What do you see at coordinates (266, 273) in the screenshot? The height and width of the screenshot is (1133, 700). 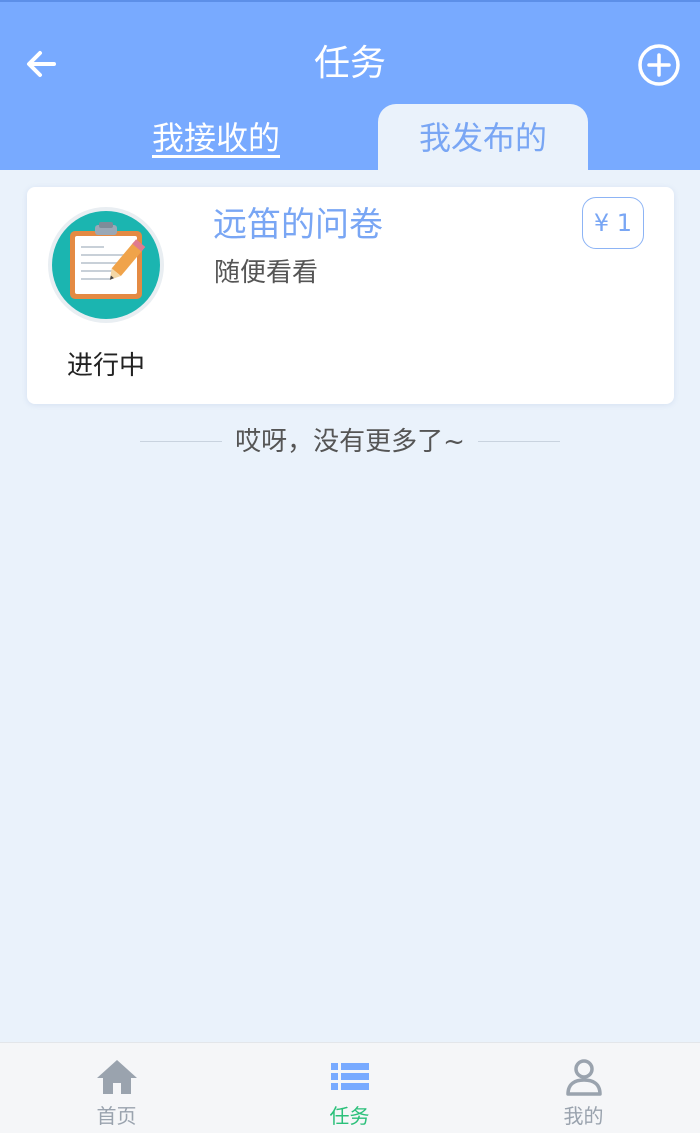 I see `task-description: 随便看看` at bounding box center [266, 273].